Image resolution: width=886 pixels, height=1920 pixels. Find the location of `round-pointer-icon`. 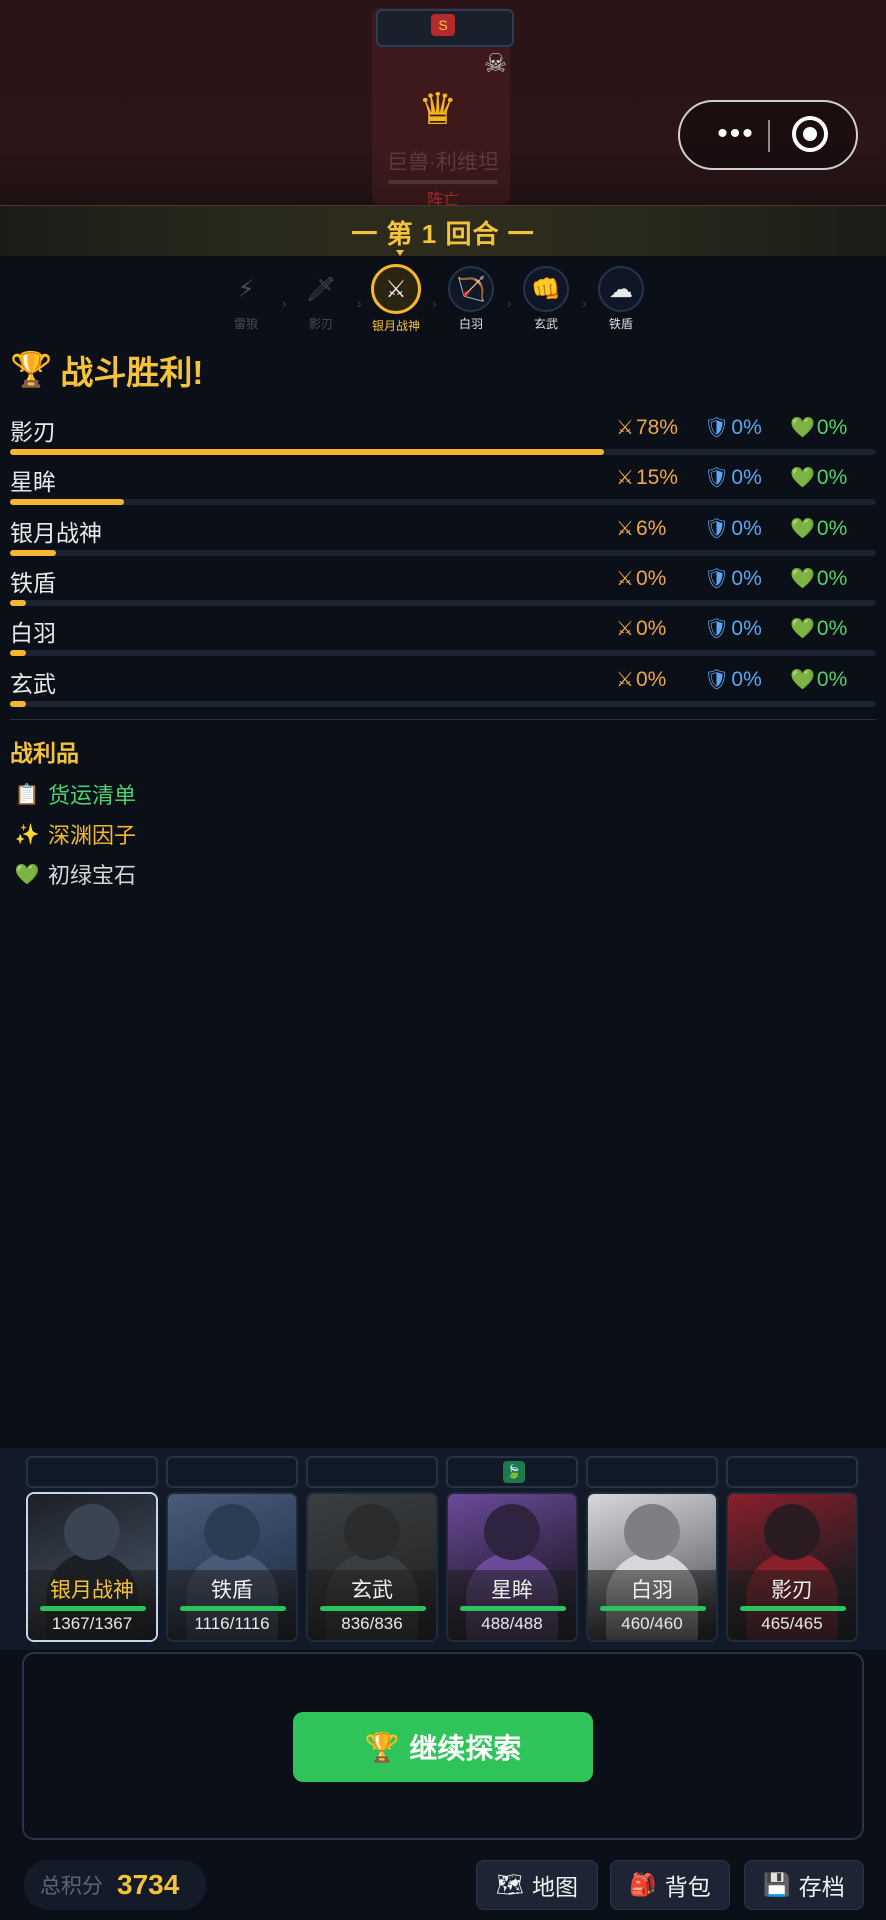

round-pointer-icon is located at coordinates (400, 253).